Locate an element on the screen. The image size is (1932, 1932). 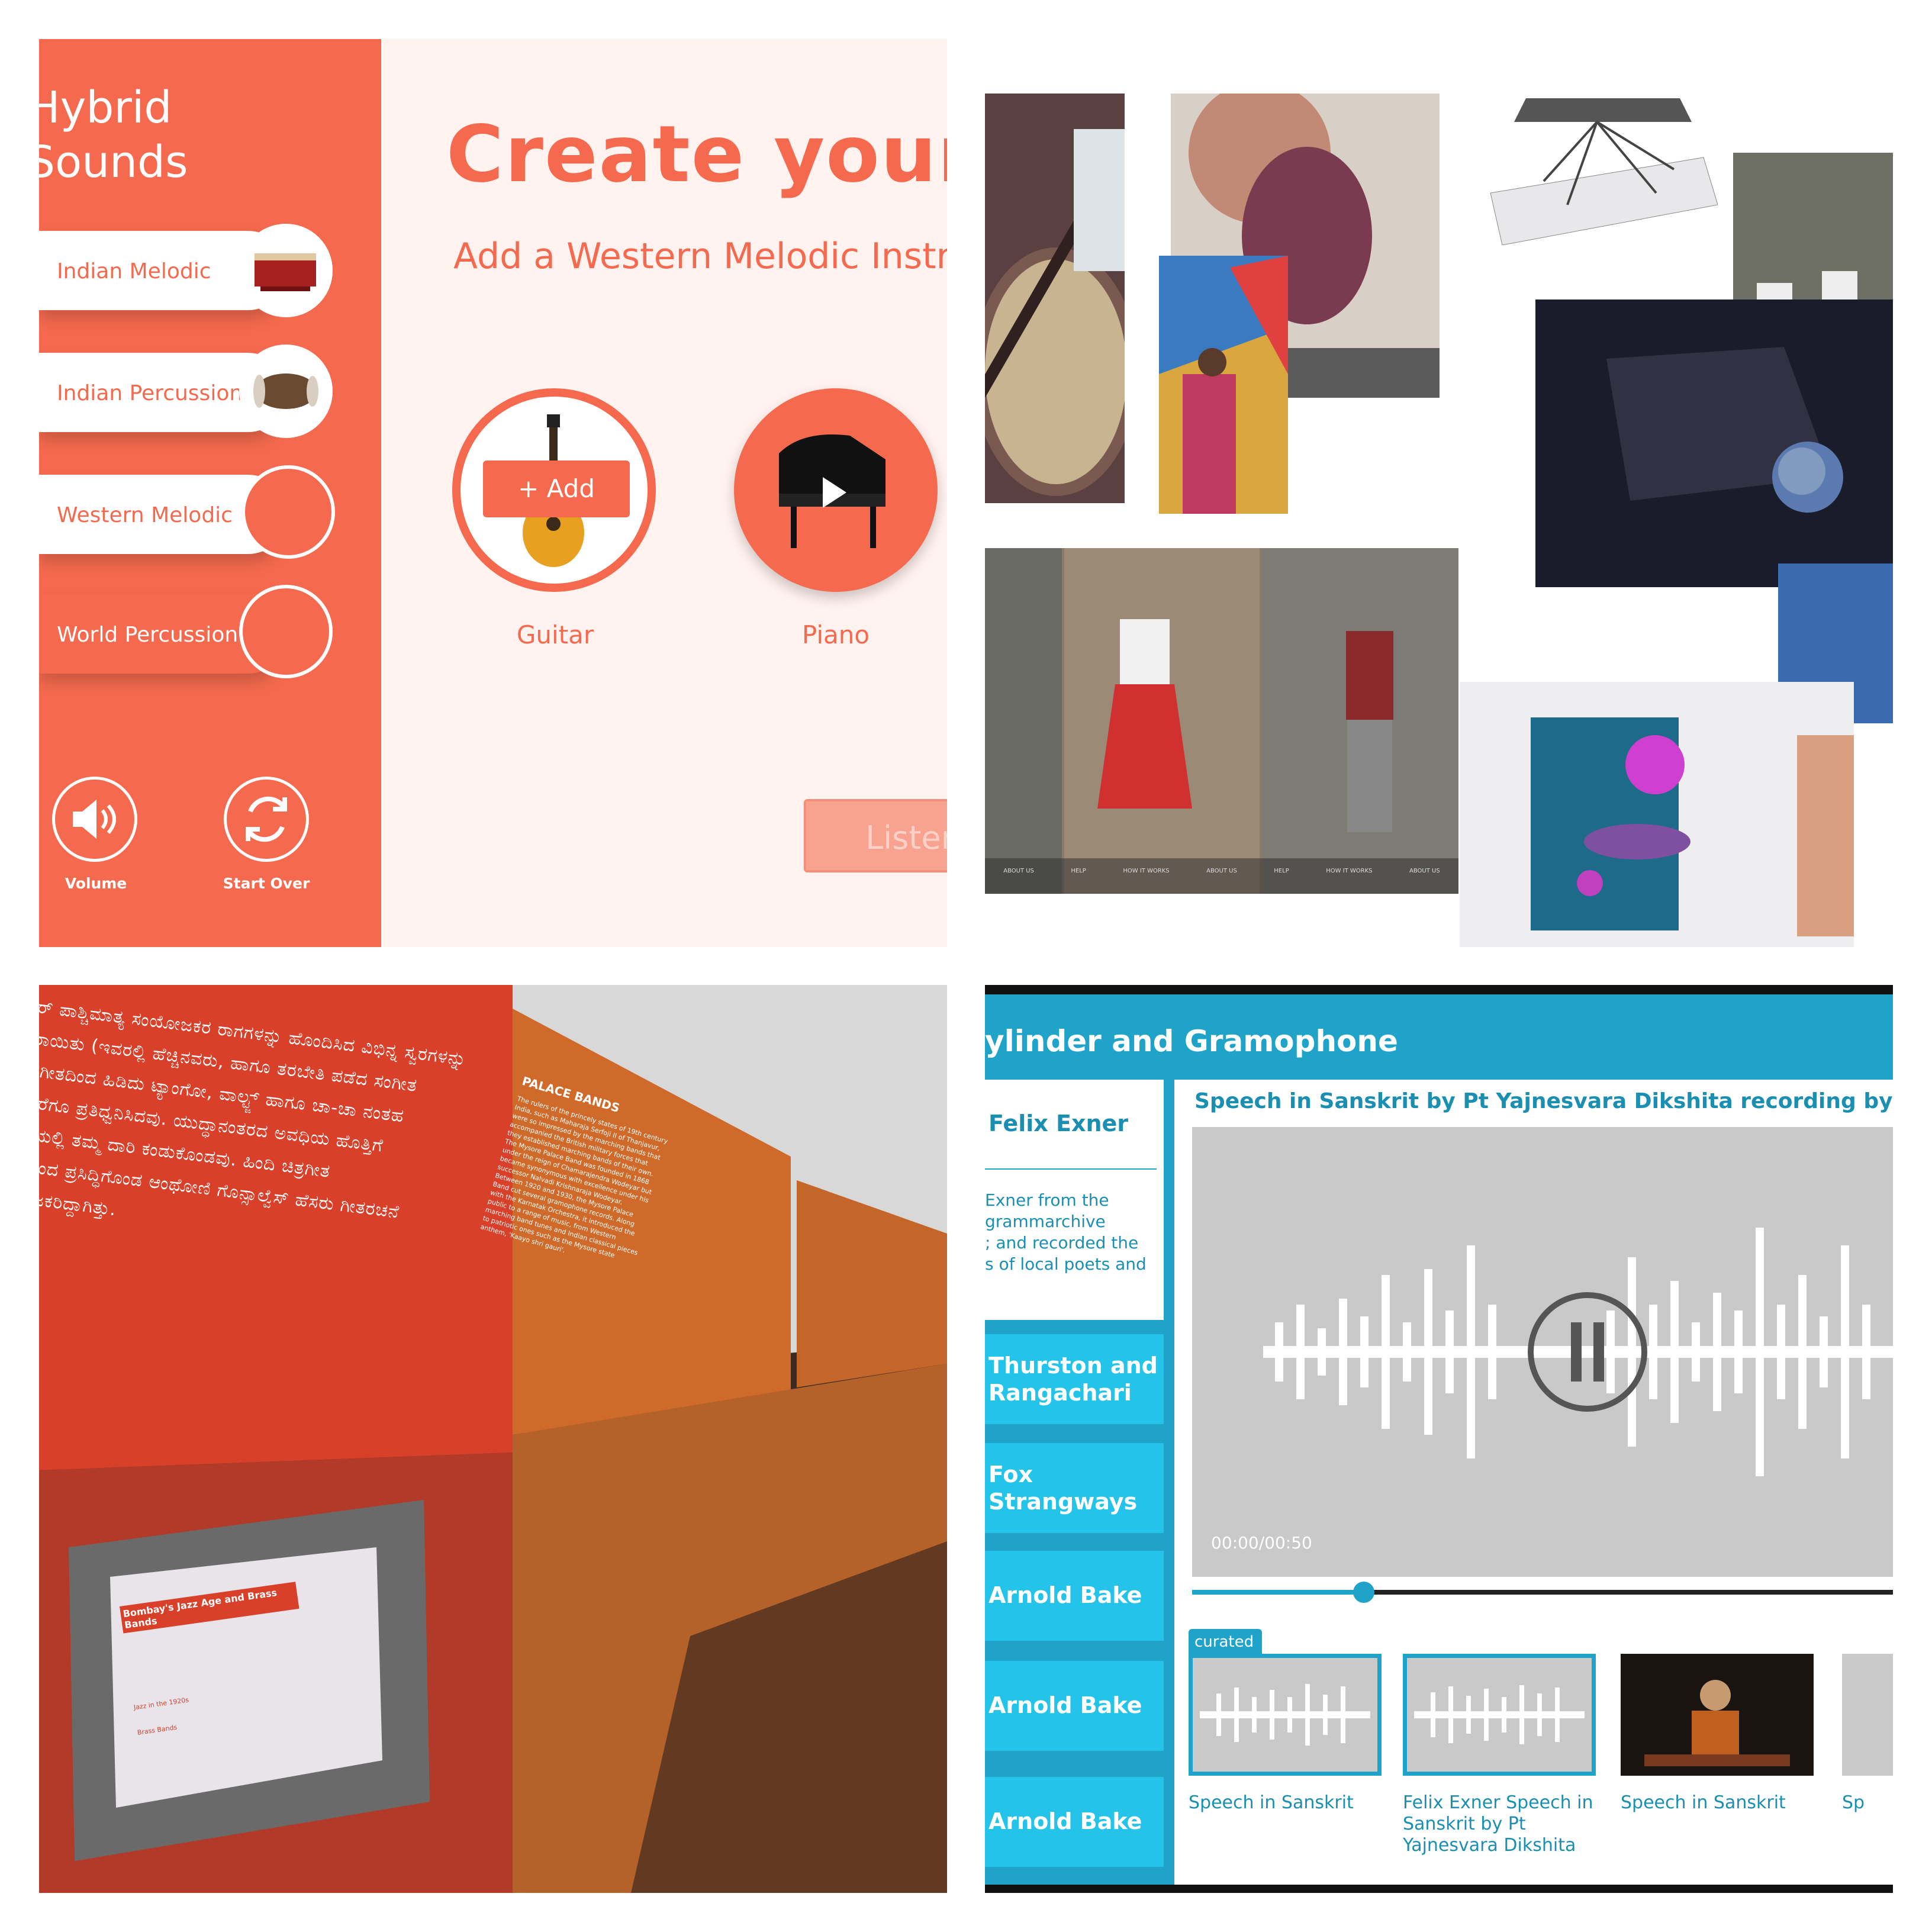
sidebar-item-title: Felix Exner is located at coordinates (1058, 1123).